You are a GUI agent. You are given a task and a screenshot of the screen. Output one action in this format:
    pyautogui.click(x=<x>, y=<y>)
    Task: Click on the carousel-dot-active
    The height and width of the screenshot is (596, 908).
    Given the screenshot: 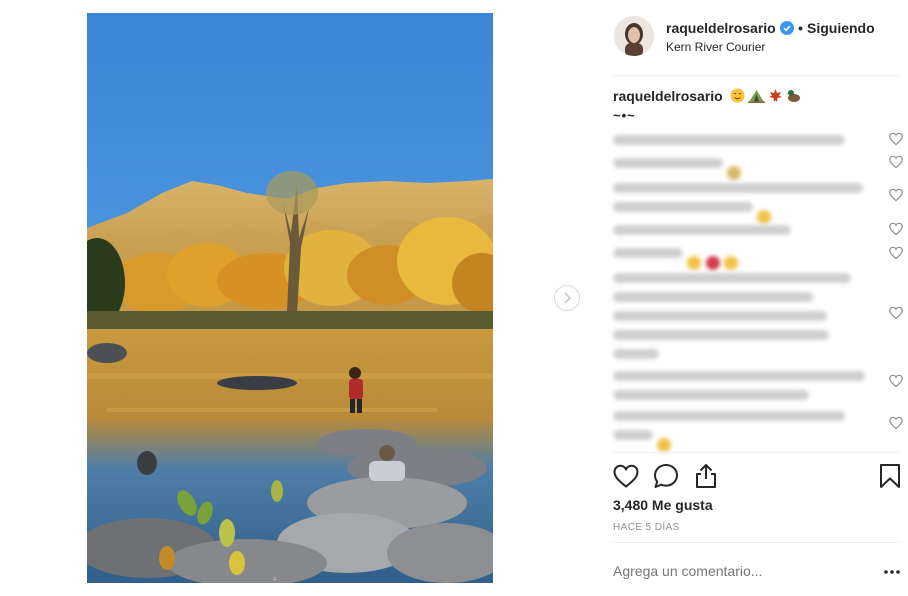 What is the action you would take?
    pyautogui.click(x=275, y=579)
    